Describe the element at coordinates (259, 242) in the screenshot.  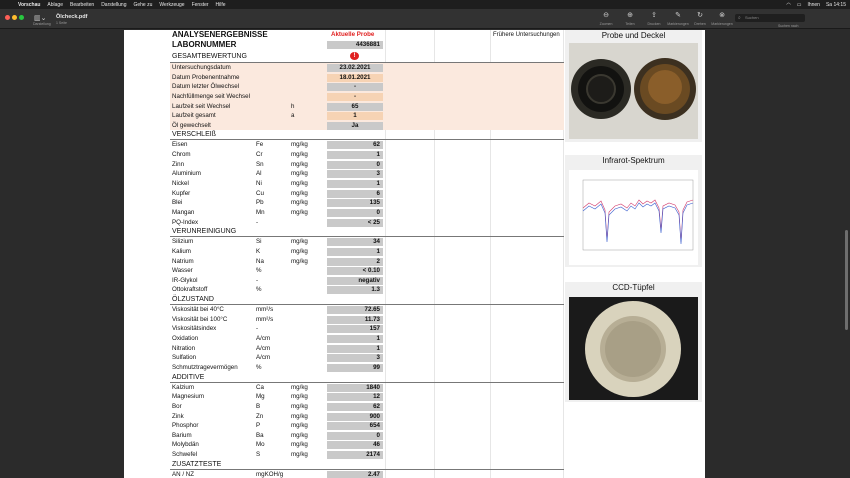
I see `parameter-symbol: Si` at that location.